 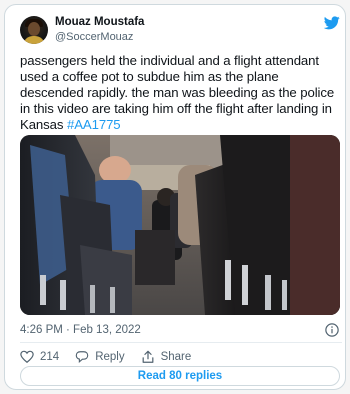 I want to click on like-button: 214, so click(x=39, y=357).